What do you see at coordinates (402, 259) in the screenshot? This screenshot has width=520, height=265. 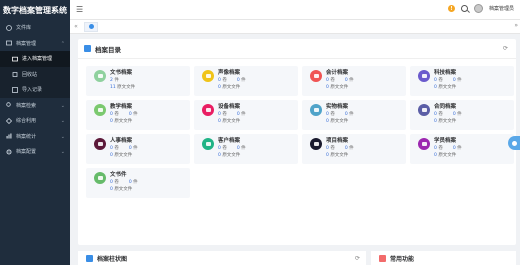 I see `common-functions-title: 常用功能` at bounding box center [402, 259].